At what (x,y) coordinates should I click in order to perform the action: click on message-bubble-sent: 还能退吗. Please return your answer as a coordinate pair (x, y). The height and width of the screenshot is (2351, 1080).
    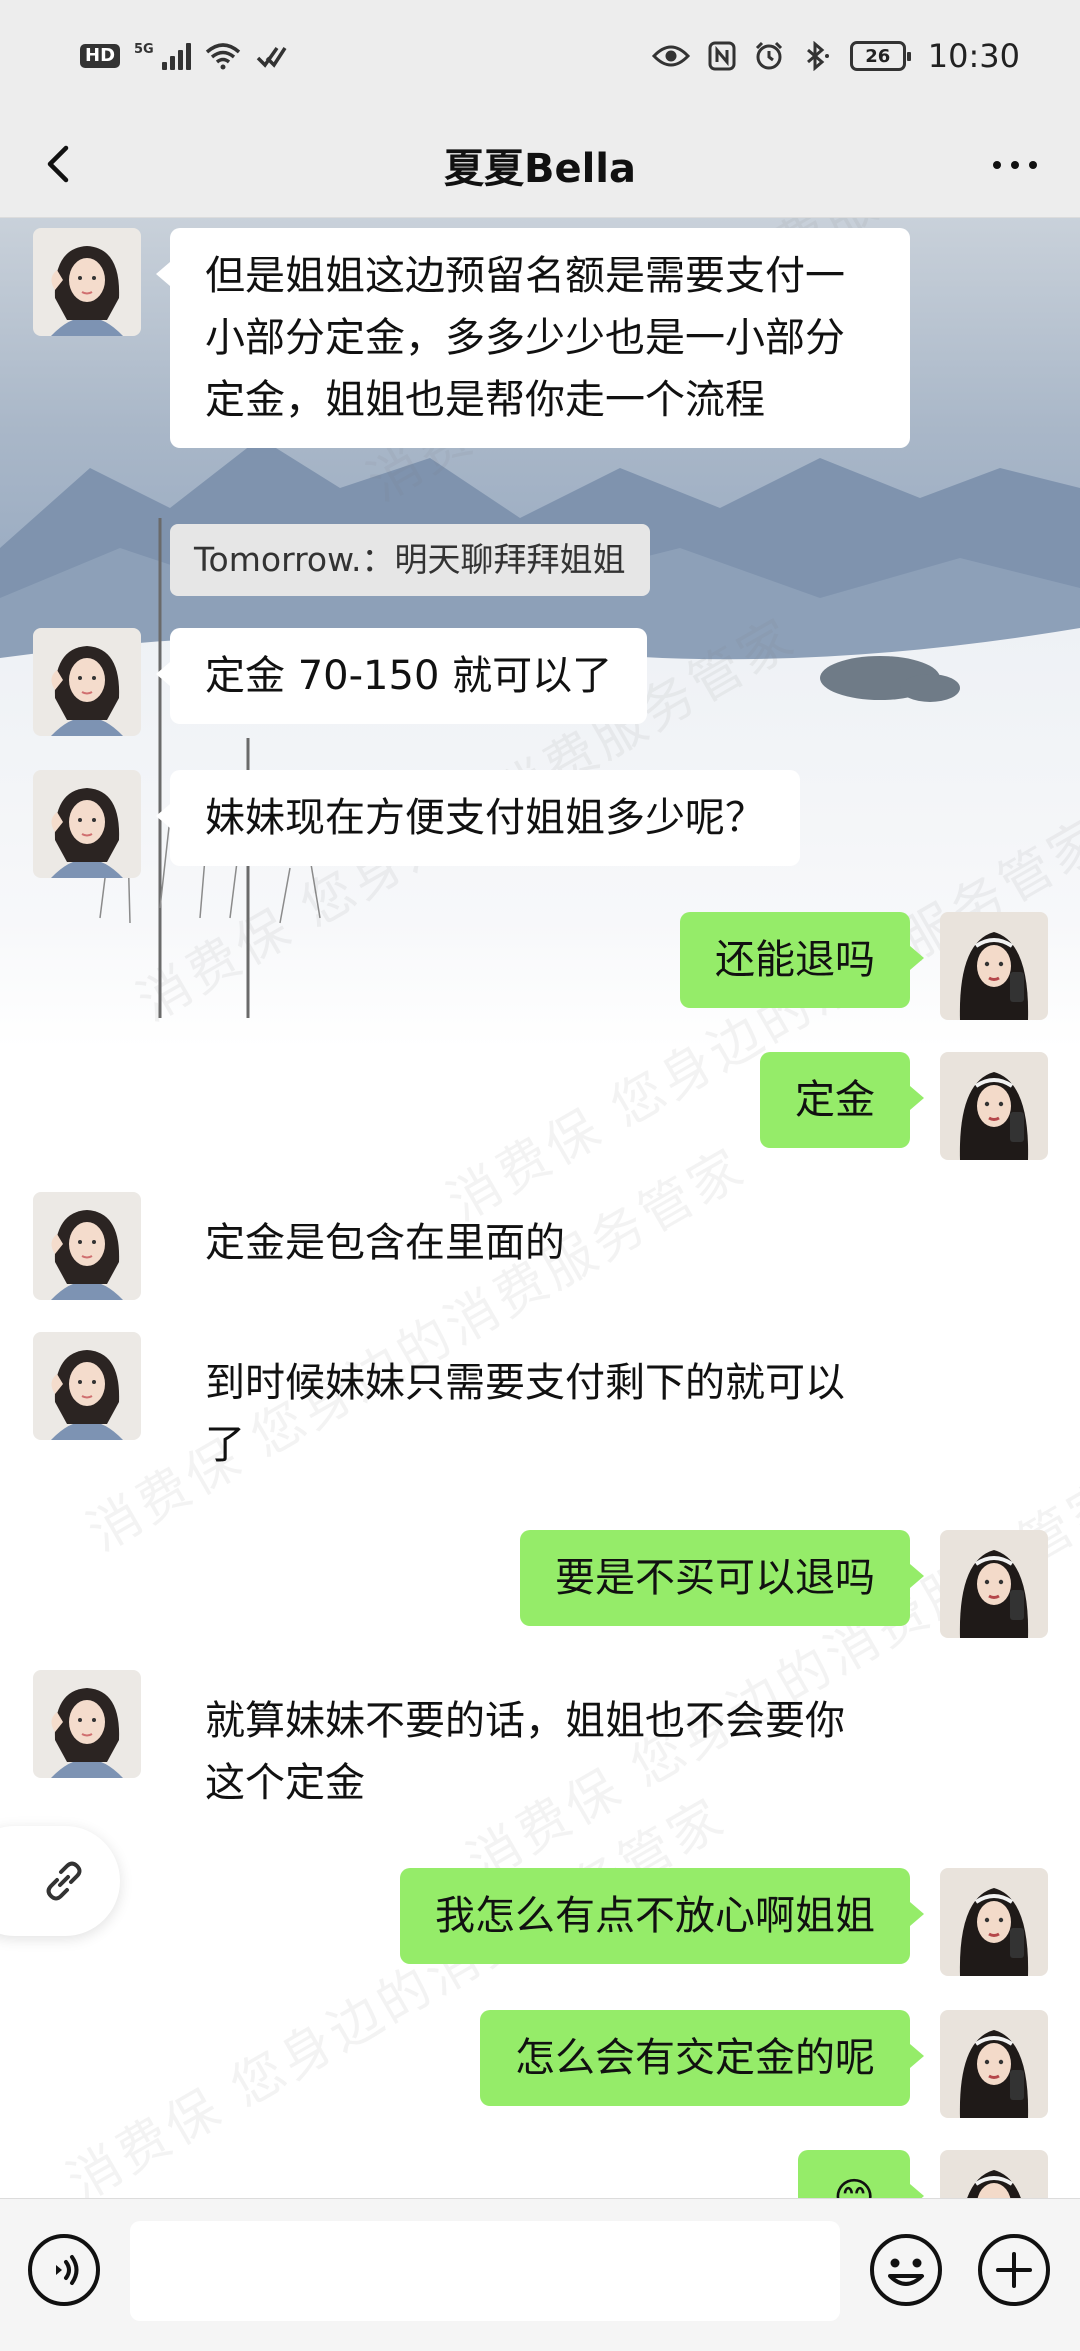
    Looking at the image, I should click on (802, 960).